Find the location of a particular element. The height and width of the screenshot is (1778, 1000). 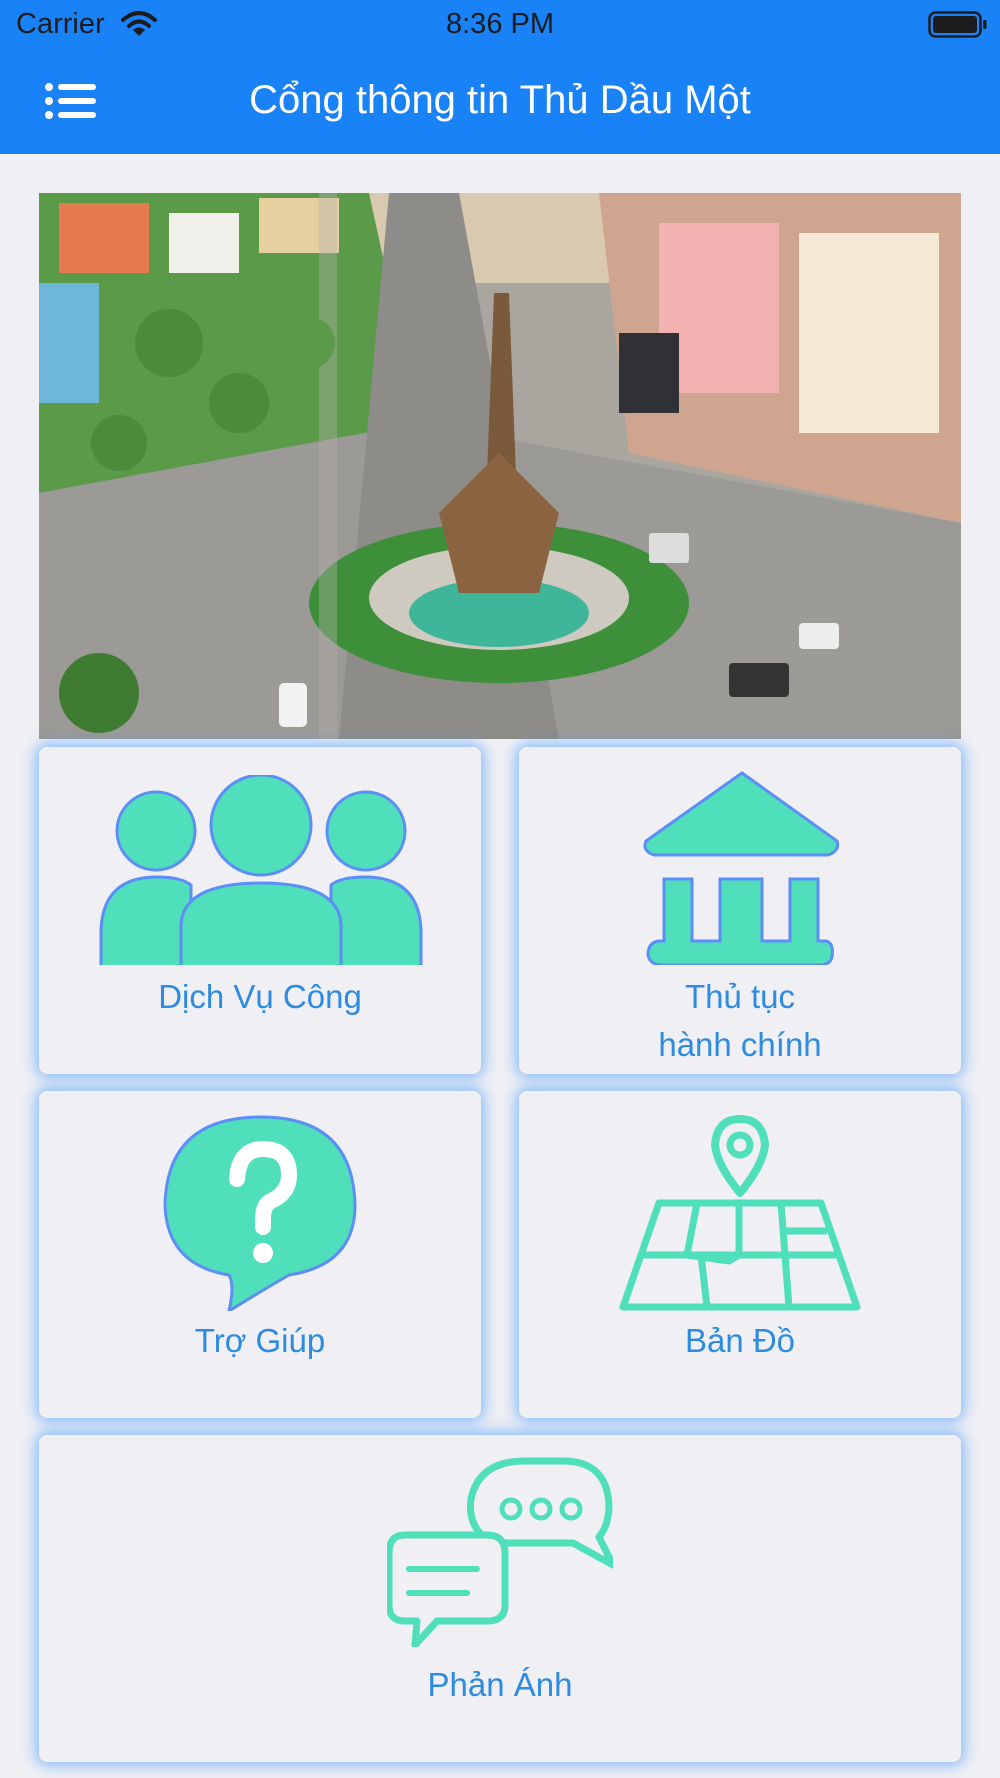

public-service-label: Dịch Vụ Công is located at coordinates (260, 997).